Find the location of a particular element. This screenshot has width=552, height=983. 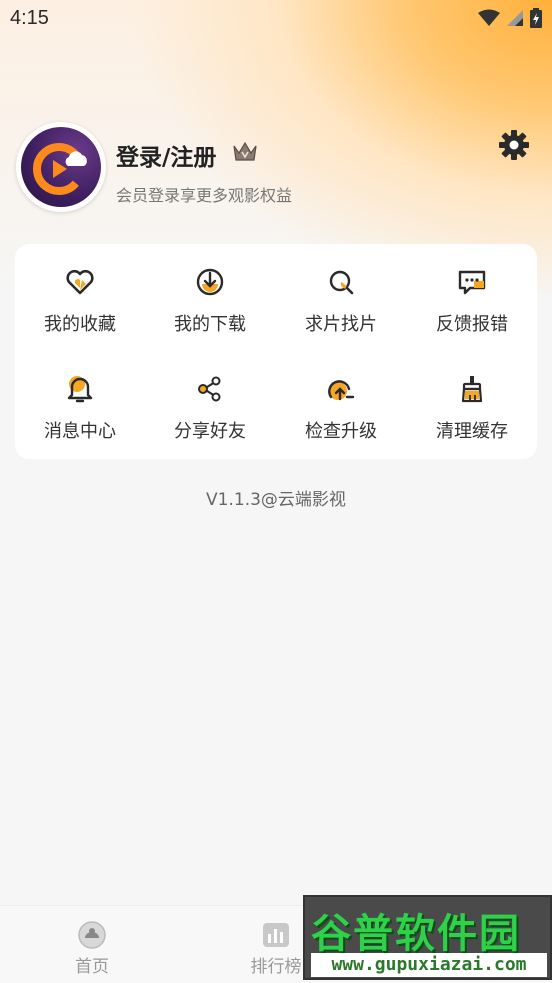

check-update-button: 检查升级 is located at coordinates (341, 401).